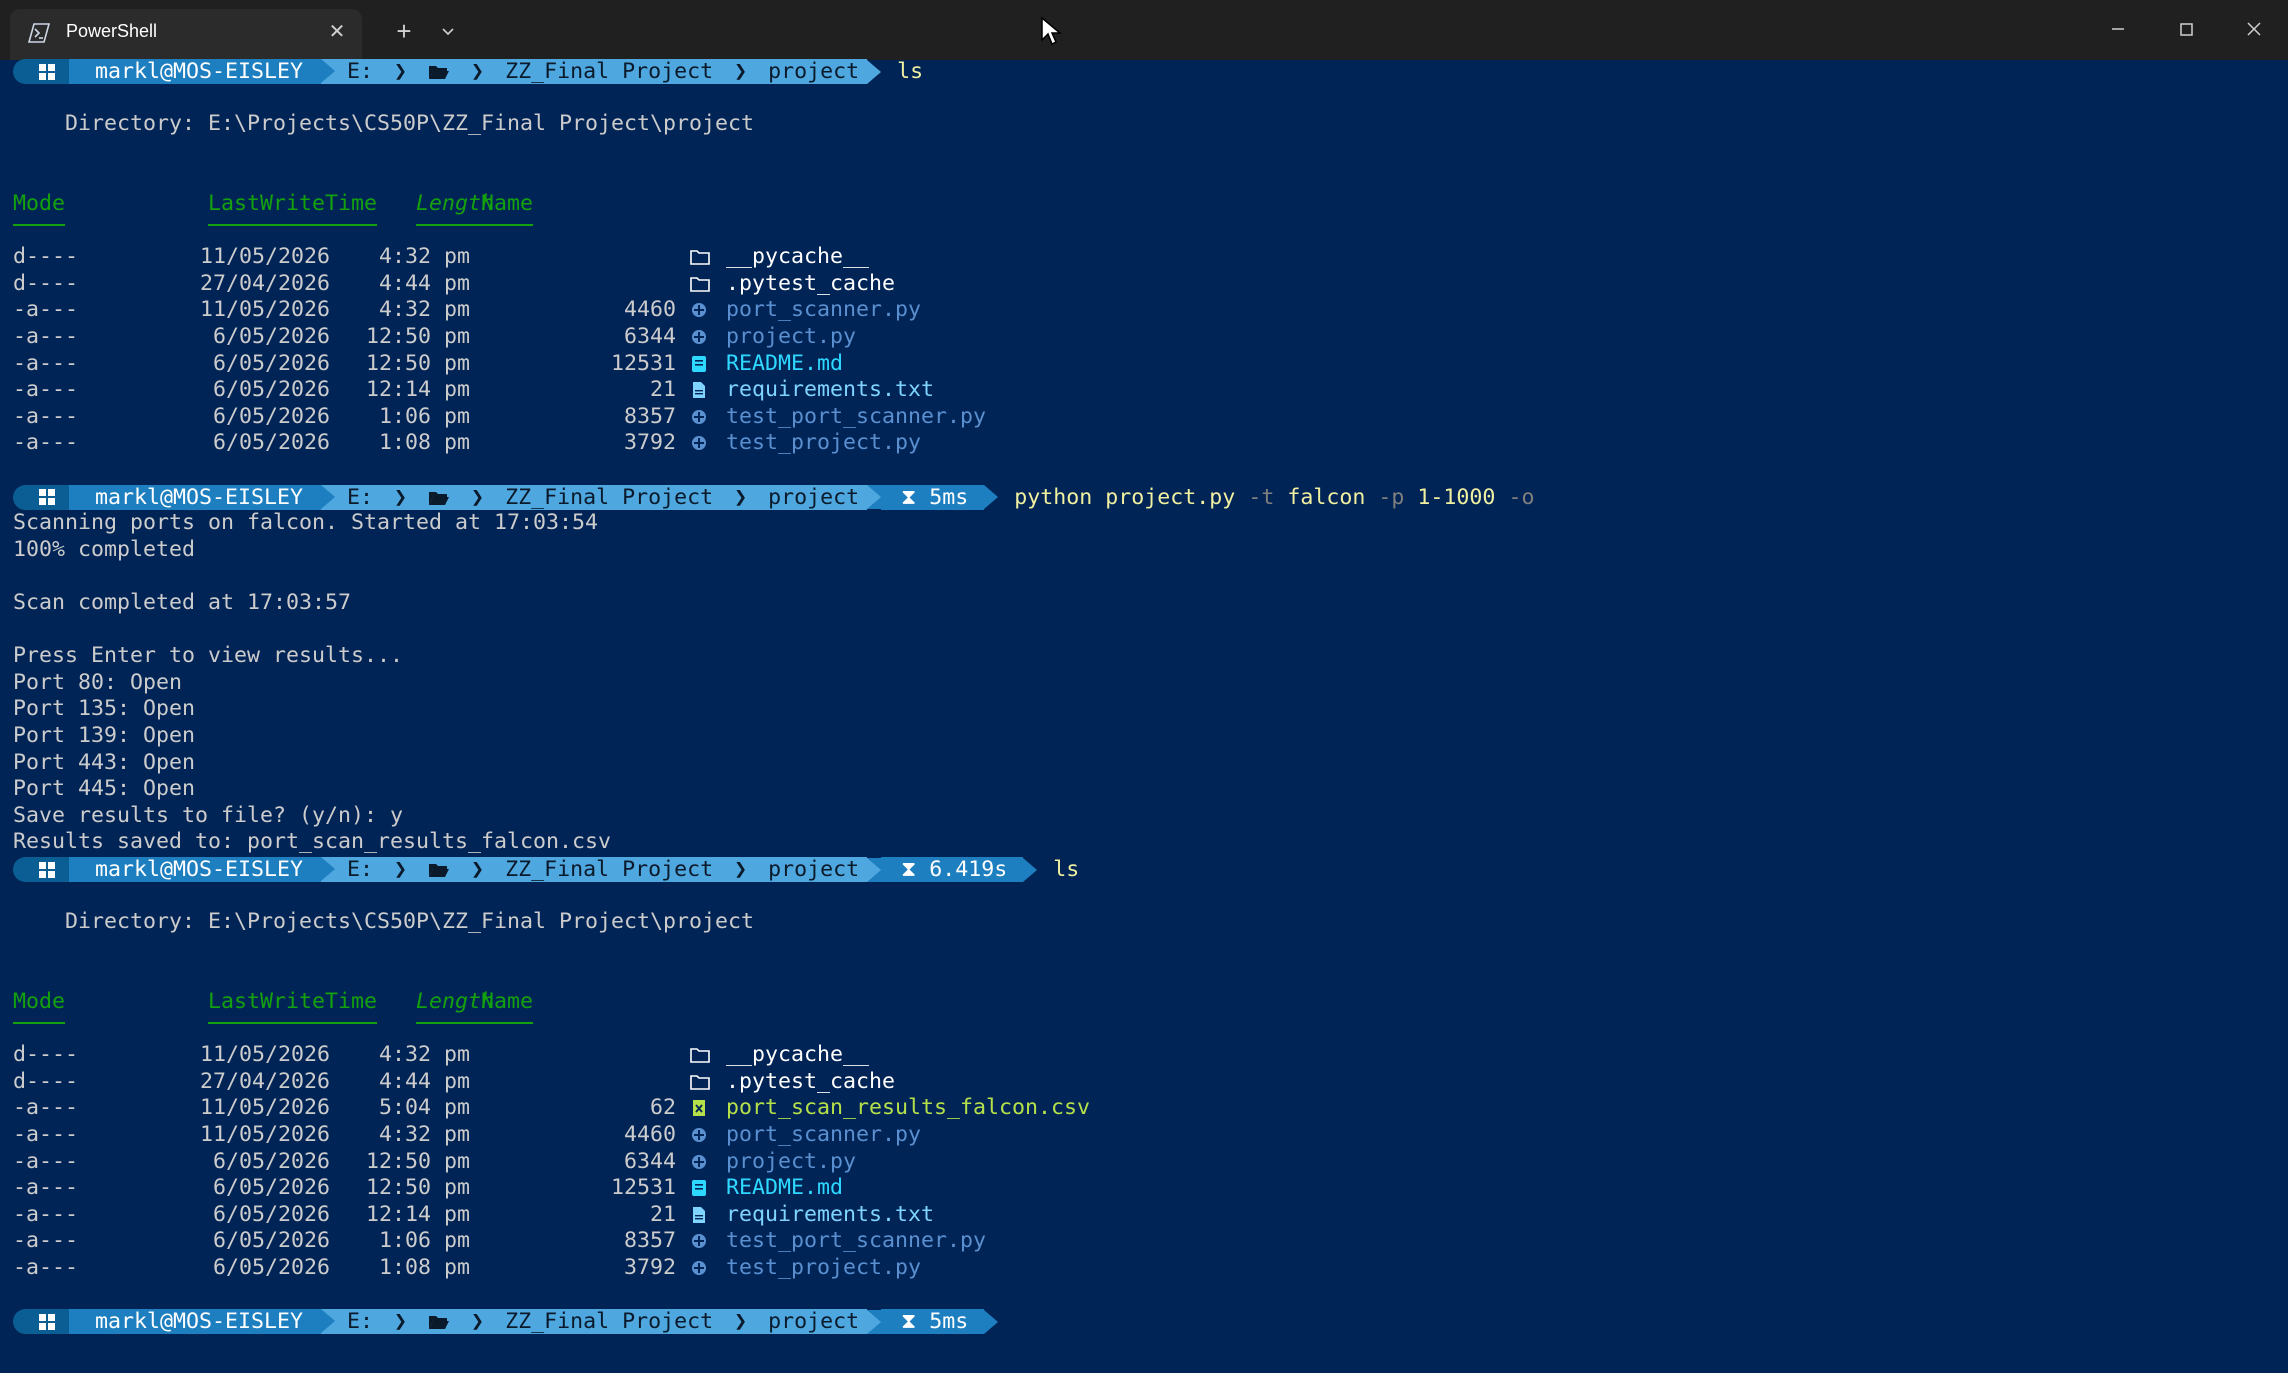 The image size is (2288, 1373). What do you see at coordinates (186, 34) in the screenshot?
I see `tab-powershell: PowerShell ✕` at bounding box center [186, 34].